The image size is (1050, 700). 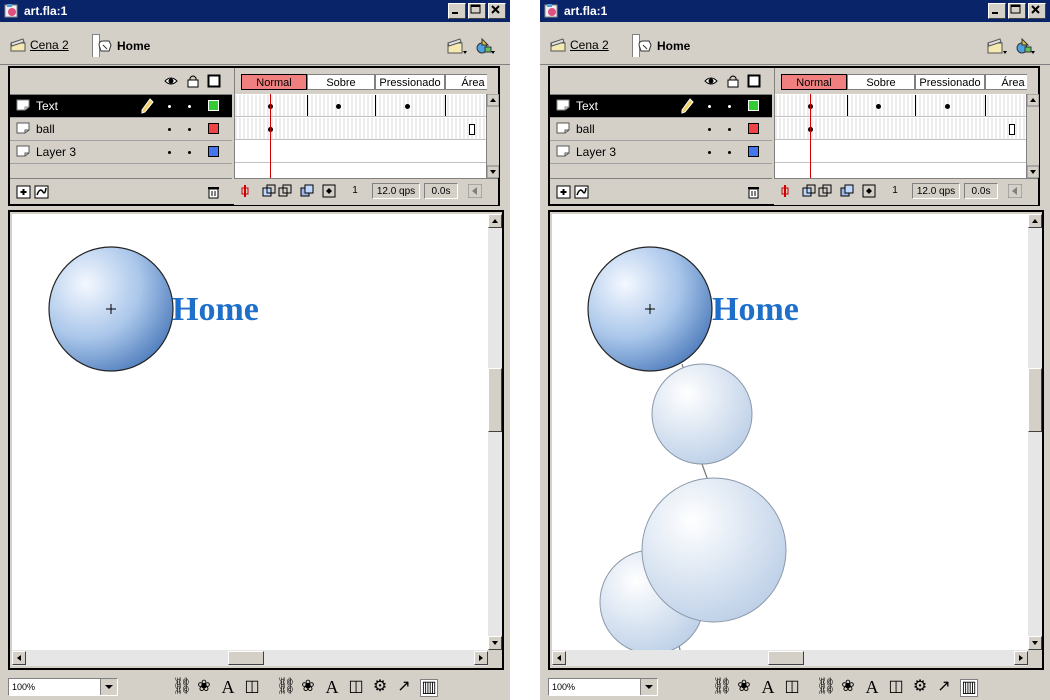 I want to click on scroll-left-button, so click(x=559, y=658).